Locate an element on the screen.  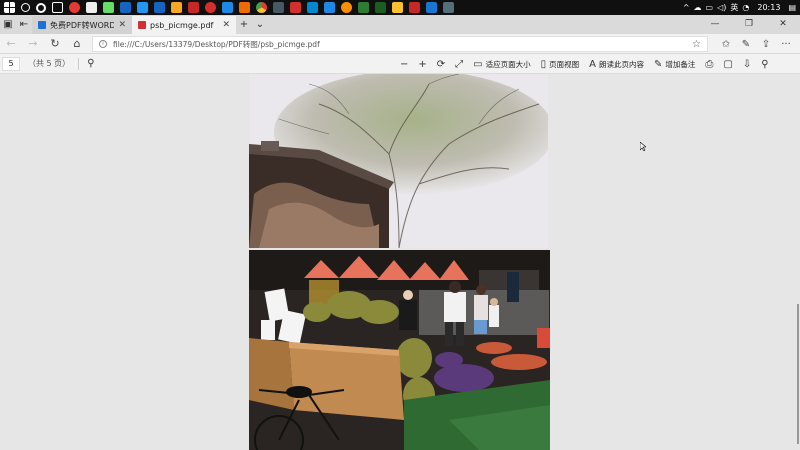
fit-page-button: ▭ 适应页面大小 is located at coordinates (501, 64).